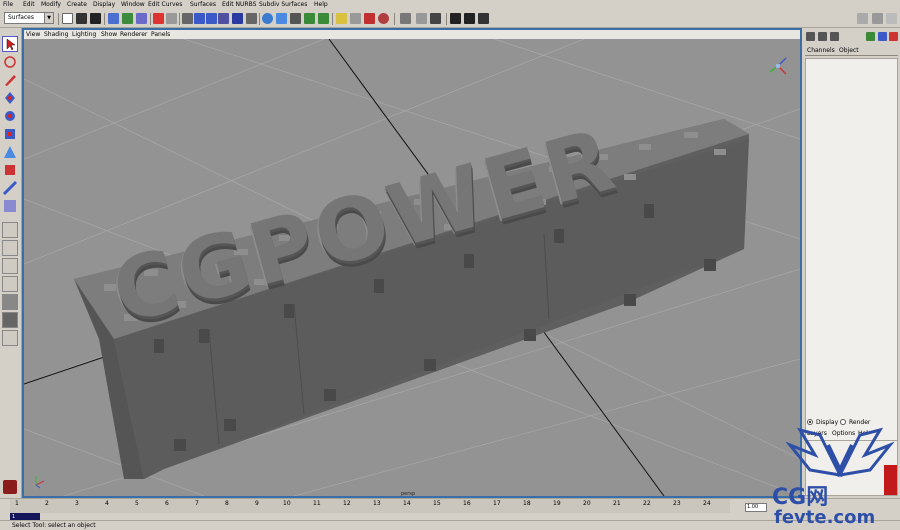 The image size is (900, 530). What do you see at coordinates (107, 503) in the screenshot?
I see `tick-label: 4` at bounding box center [107, 503].